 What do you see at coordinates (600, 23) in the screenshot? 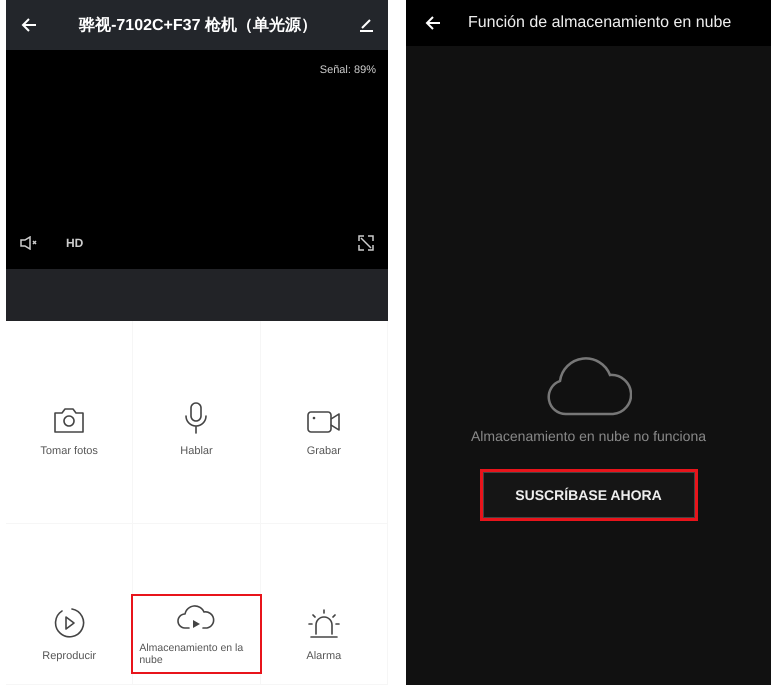
I see `screen-title: Función de almacenamiento en nube` at bounding box center [600, 23].